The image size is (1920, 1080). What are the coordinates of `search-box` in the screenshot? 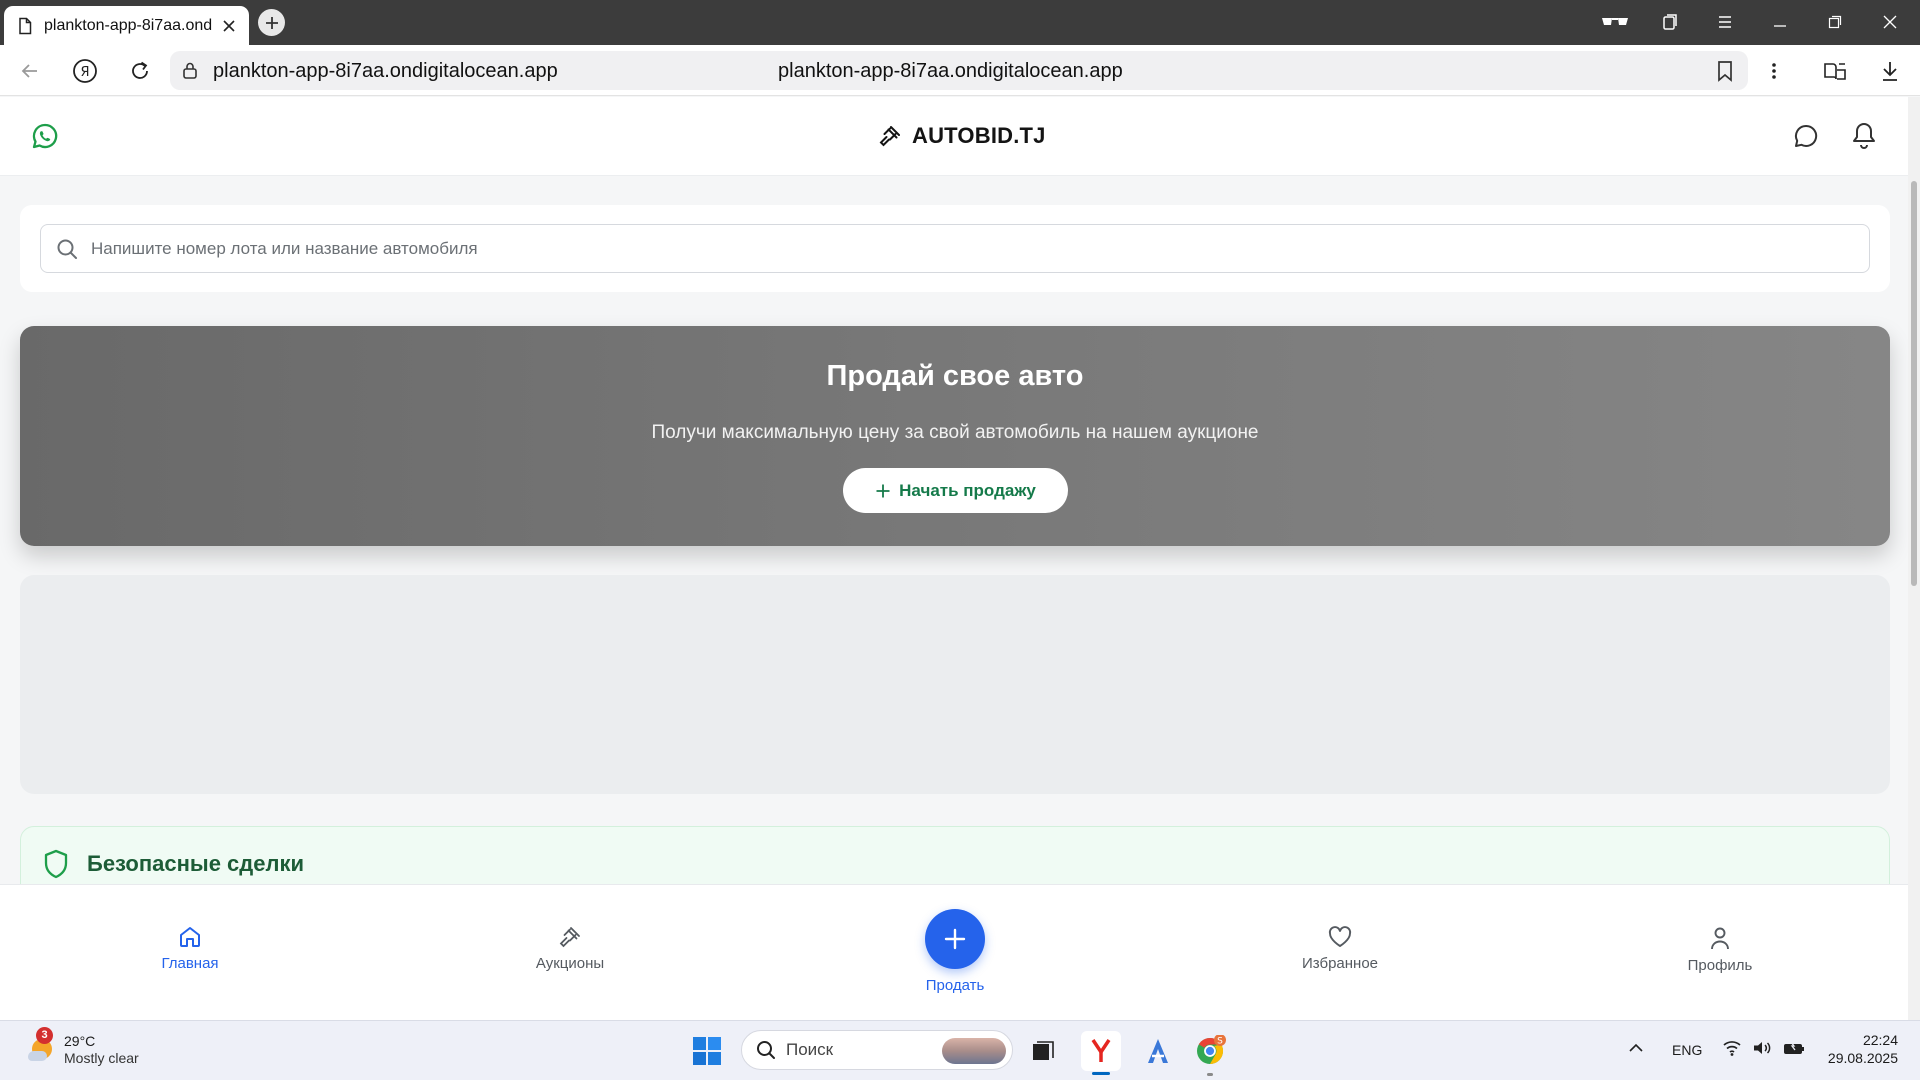 It's located at (955, 248).